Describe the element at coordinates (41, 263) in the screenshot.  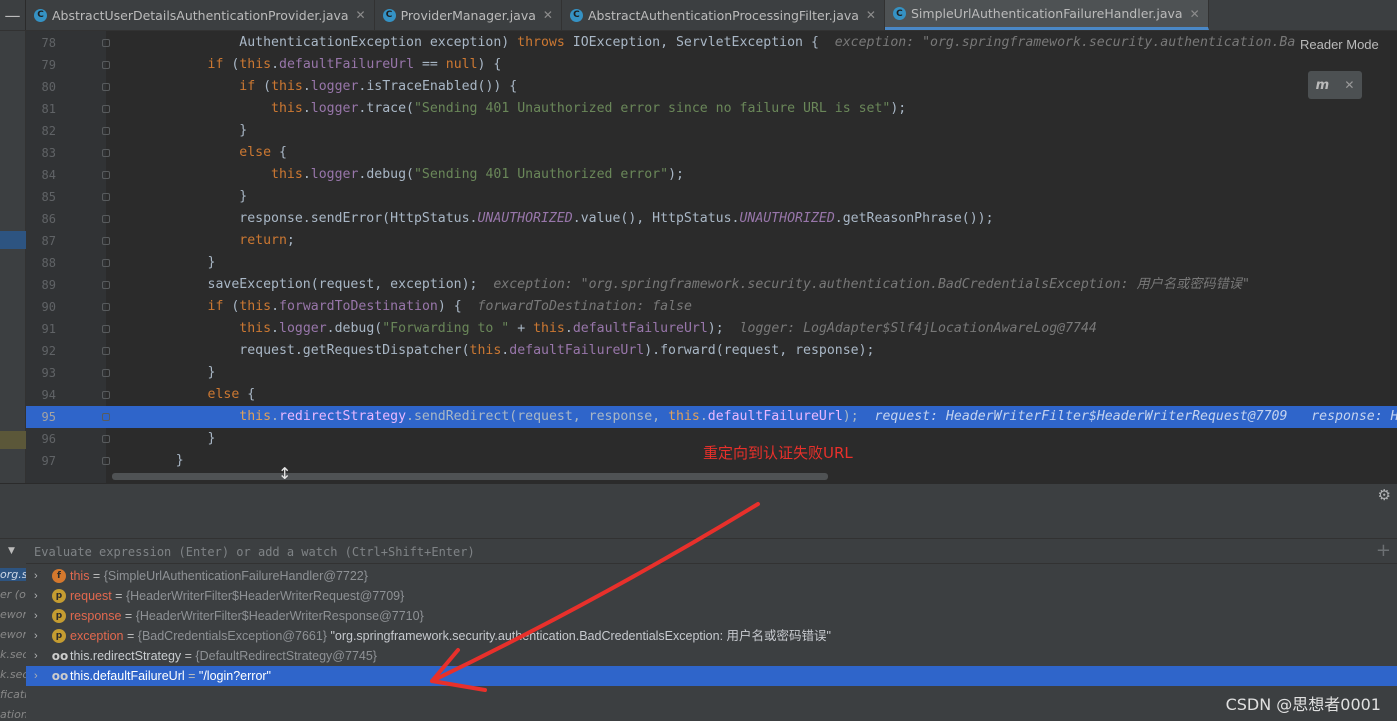
I see `line-number: 88` at that location.